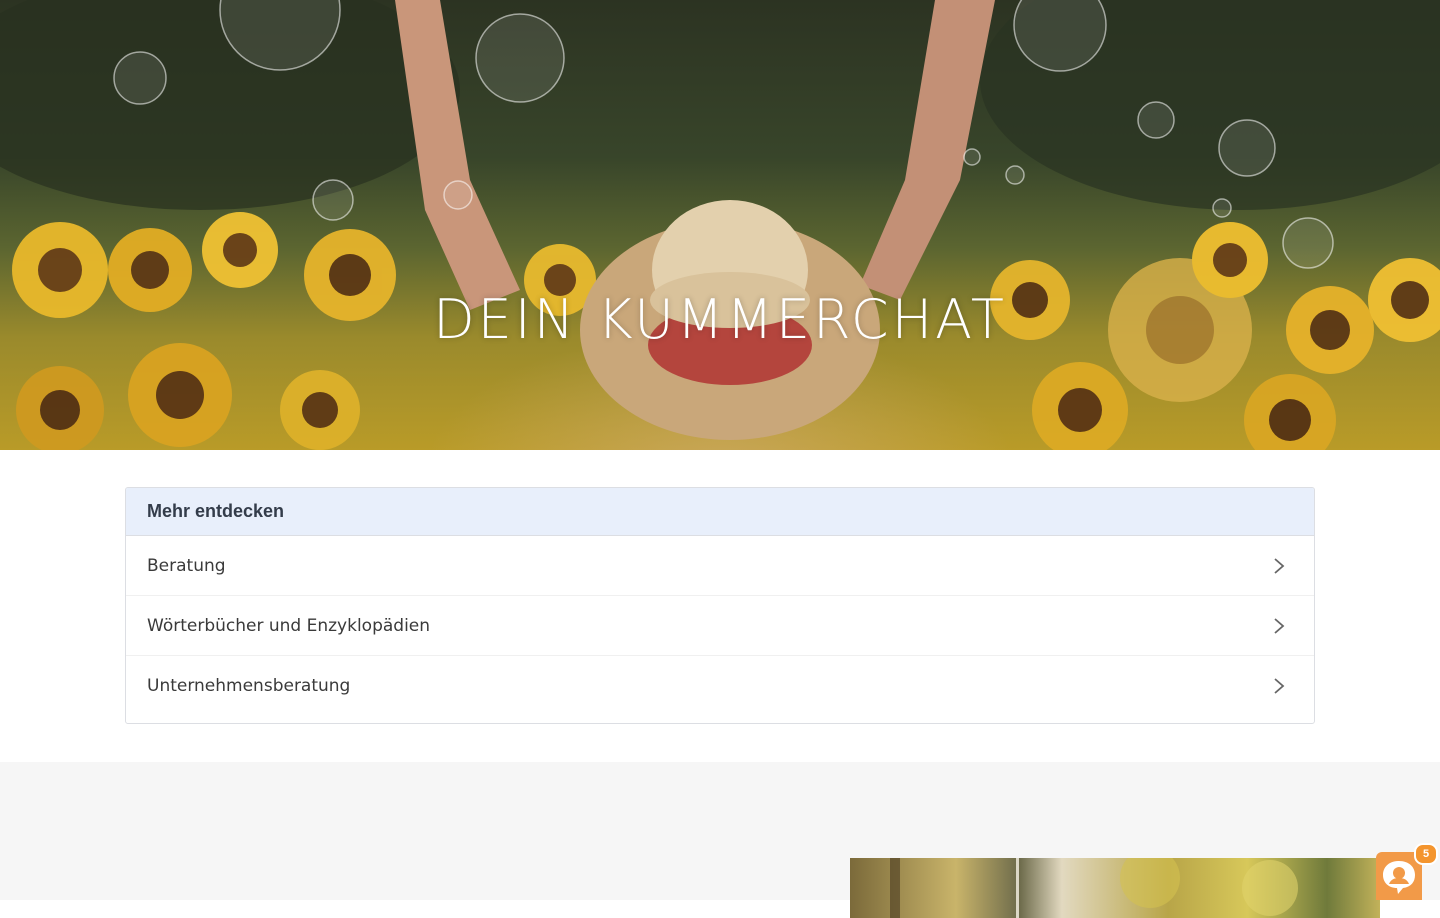 The width and height of the screenshot is (1440, 918). I want to click on panel-header: Mehr entdecken, so click(720, 512).